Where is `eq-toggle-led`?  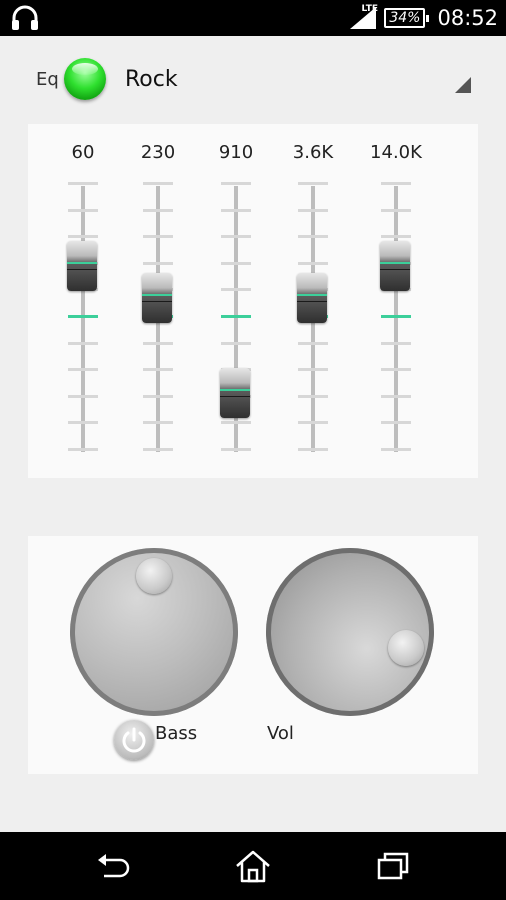
eq-toggle-led is located at coordinates (85, 79).